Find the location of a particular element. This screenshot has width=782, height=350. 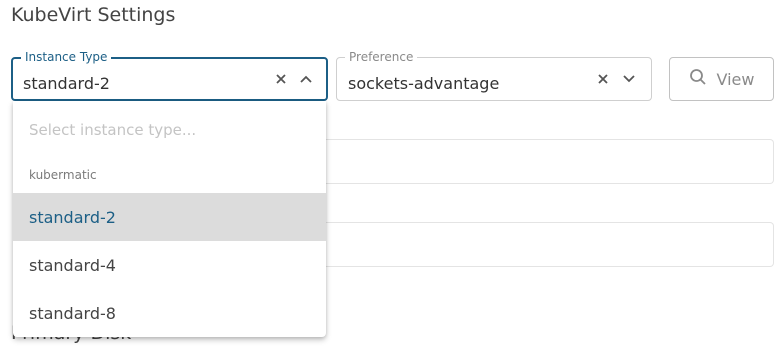

view-button: View is located at coordinates (721, 79).